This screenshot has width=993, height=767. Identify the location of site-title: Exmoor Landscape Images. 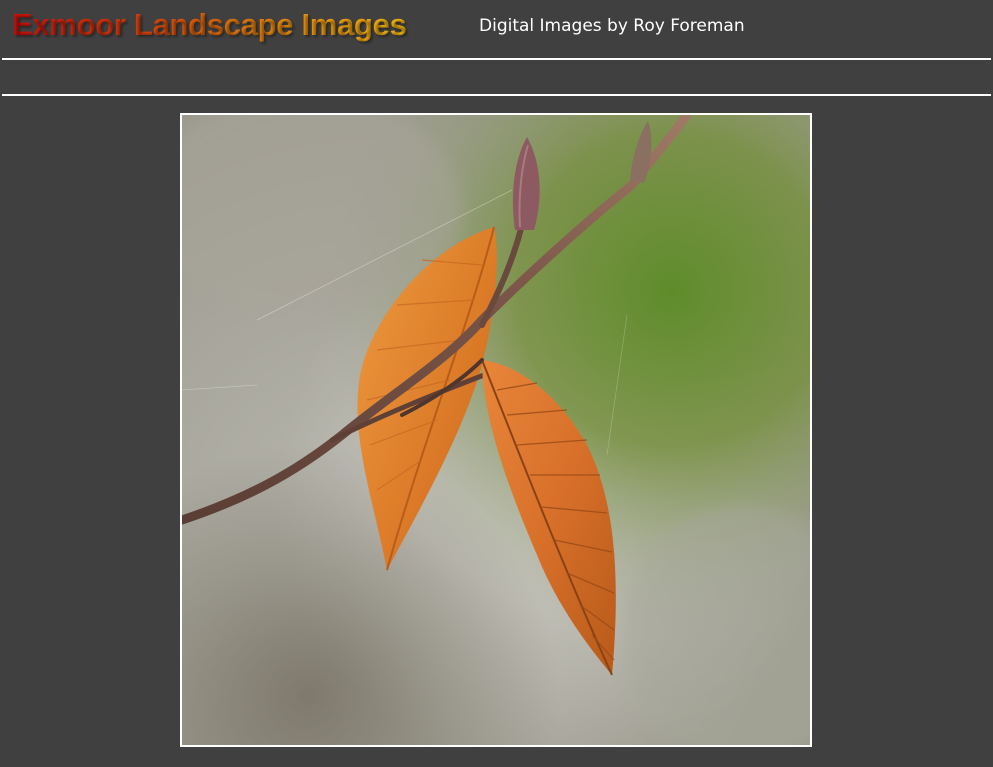
(209, 25).